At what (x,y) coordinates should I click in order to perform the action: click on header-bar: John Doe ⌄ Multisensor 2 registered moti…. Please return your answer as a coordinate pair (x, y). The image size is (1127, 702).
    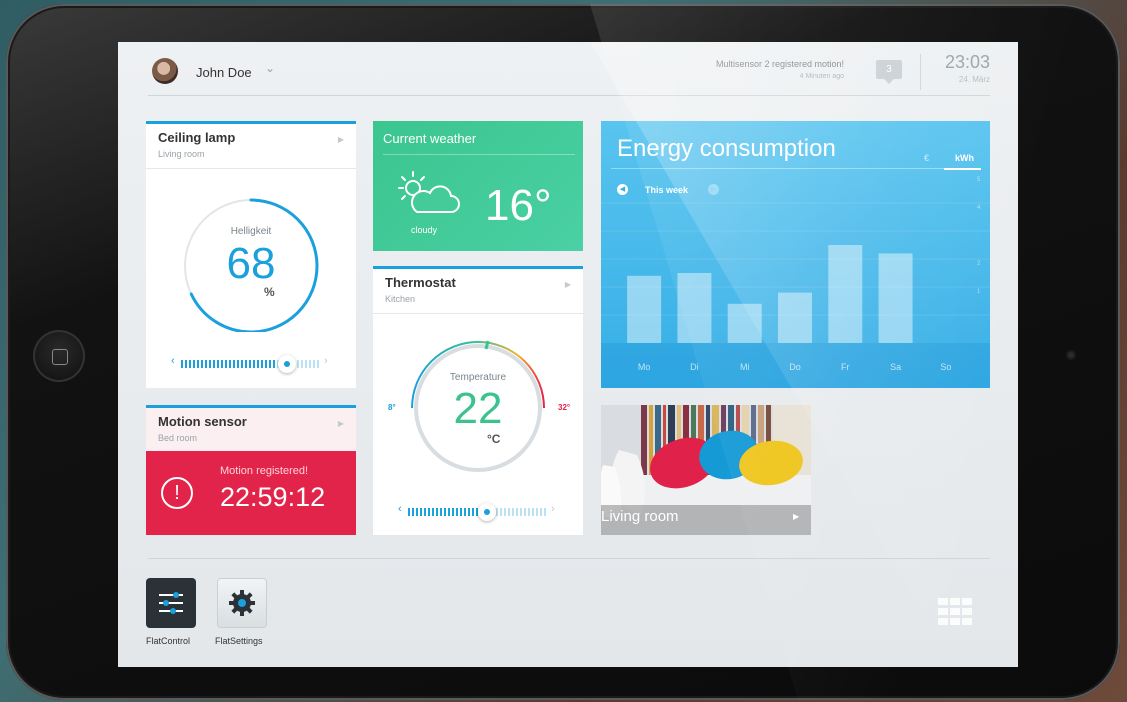
    Looking at the image, I should click on (569, 74).